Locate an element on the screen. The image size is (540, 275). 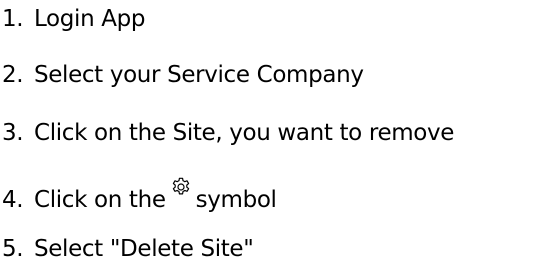
step-text: Click on the Site, you want to remove is located at coordinates (244, 133).